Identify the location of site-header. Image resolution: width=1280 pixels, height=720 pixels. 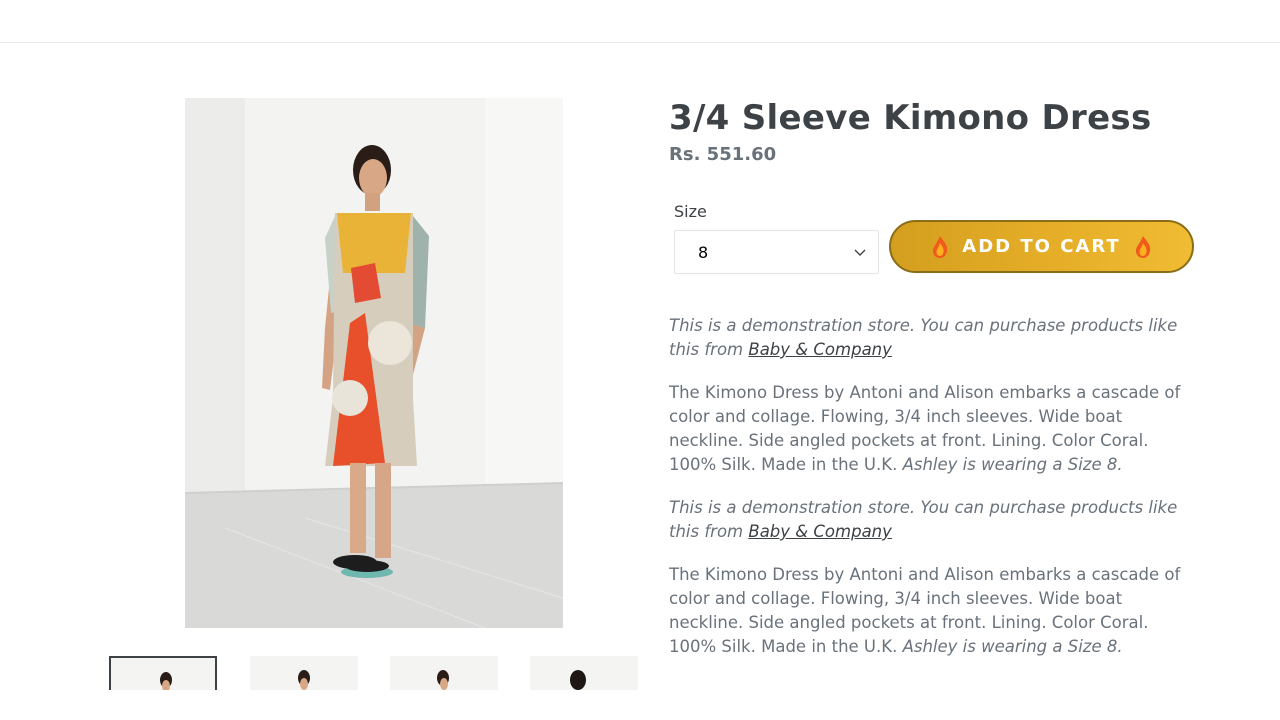
(640, 21).